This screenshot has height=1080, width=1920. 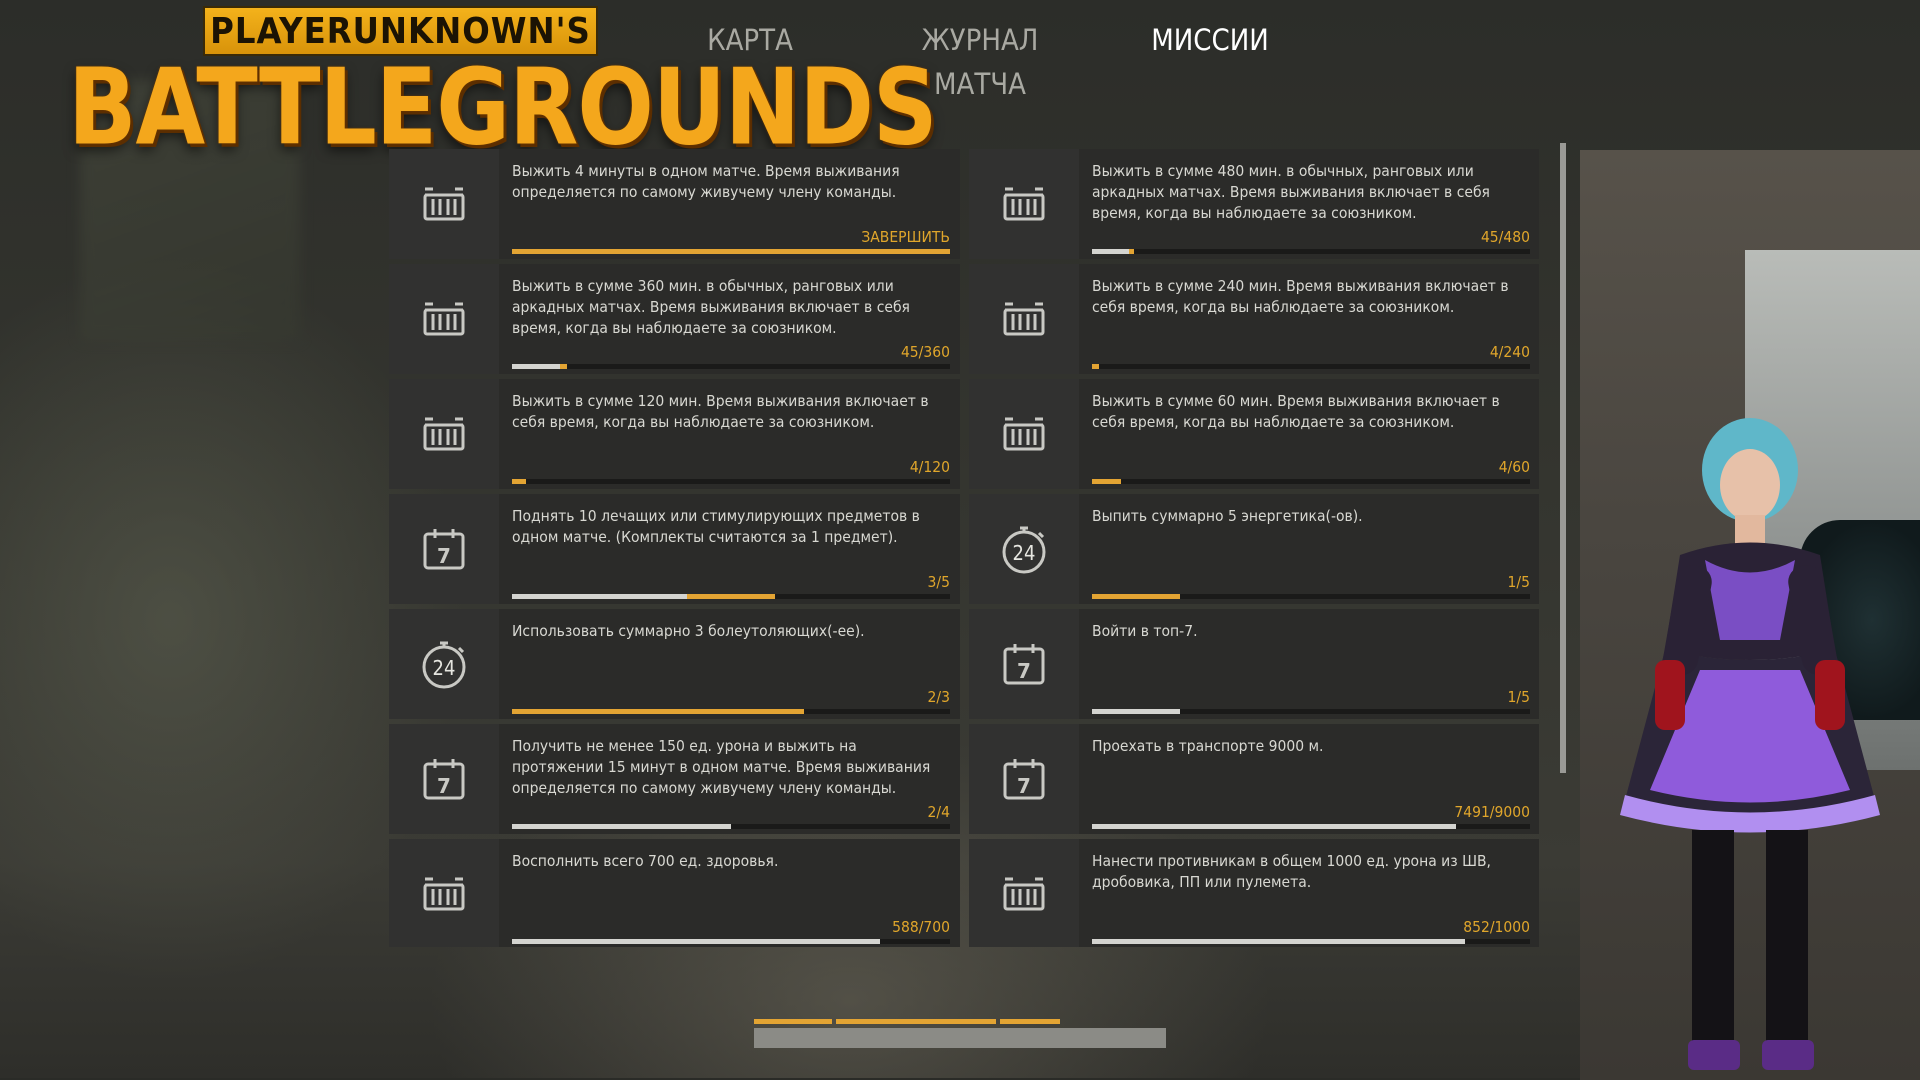 I want to click on mission-card: 7 Проехать в транспорте 9000 м. 7491/9000, so click(x=1254, y=779).